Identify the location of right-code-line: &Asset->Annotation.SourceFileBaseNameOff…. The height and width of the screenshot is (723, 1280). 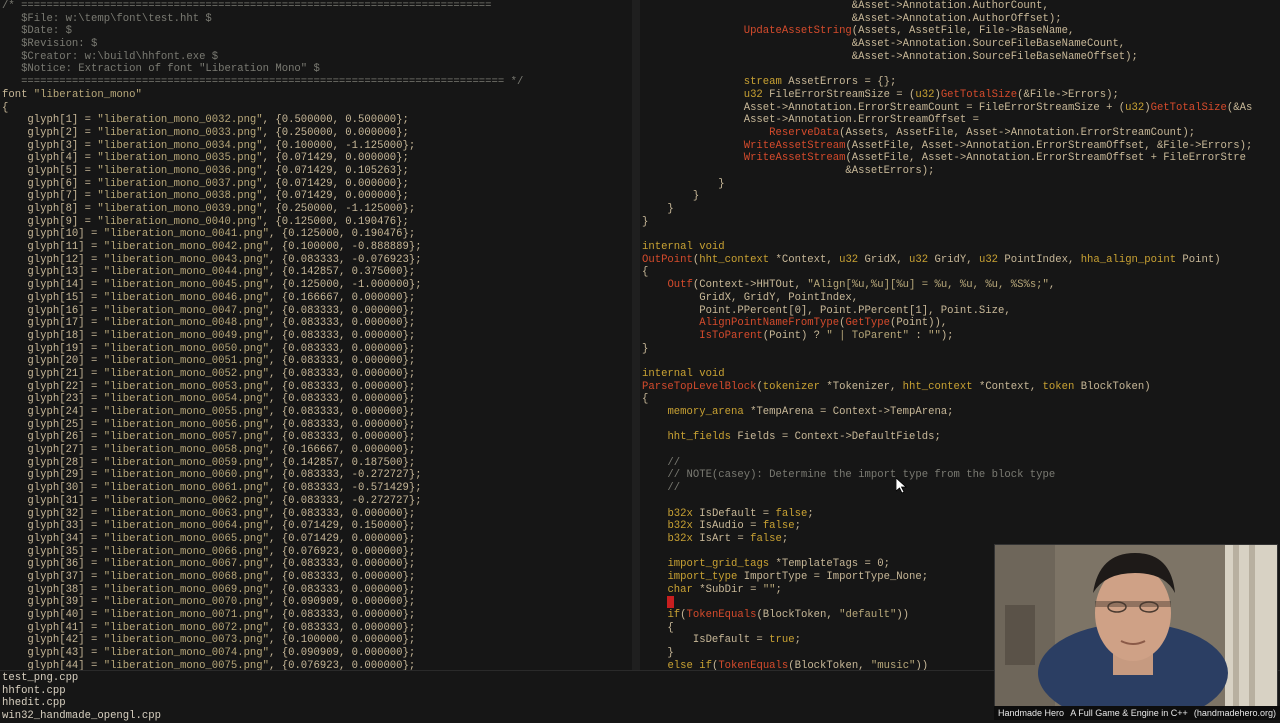
(961, 57).